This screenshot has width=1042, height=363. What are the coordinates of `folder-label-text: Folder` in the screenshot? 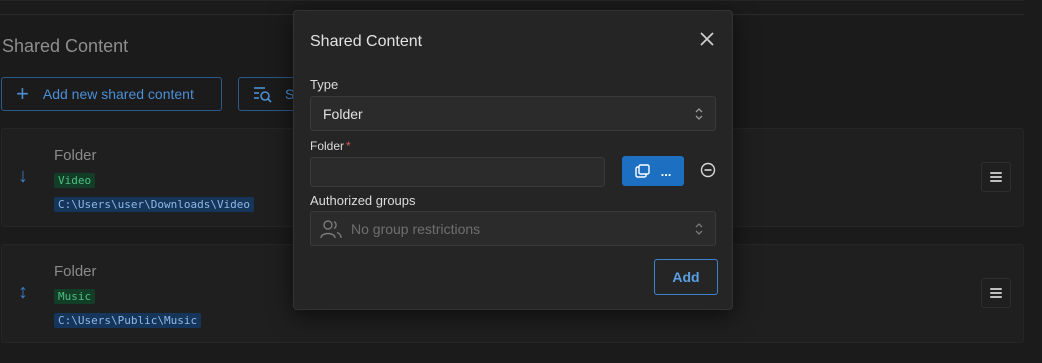 It's located at (327, 146).